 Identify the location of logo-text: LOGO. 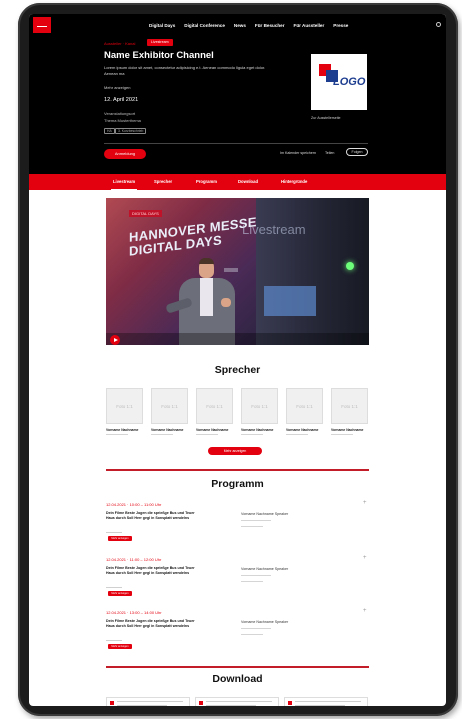
(349, 82).